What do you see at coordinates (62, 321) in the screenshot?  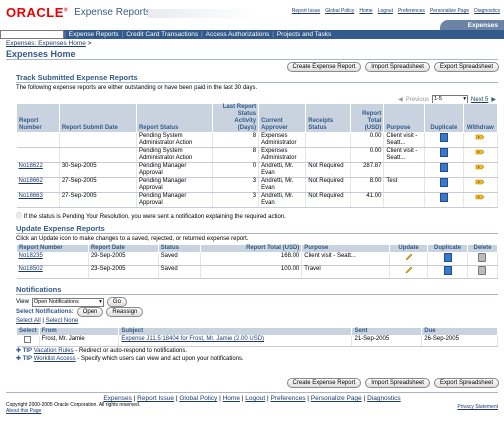 I see `select-none-link: Select None` at bounding box center [62, 321].